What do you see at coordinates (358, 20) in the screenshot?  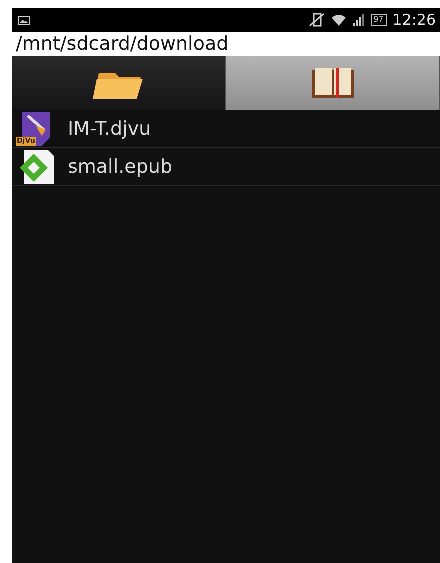 I see `signal-icon` at bounding box center [358, 20].